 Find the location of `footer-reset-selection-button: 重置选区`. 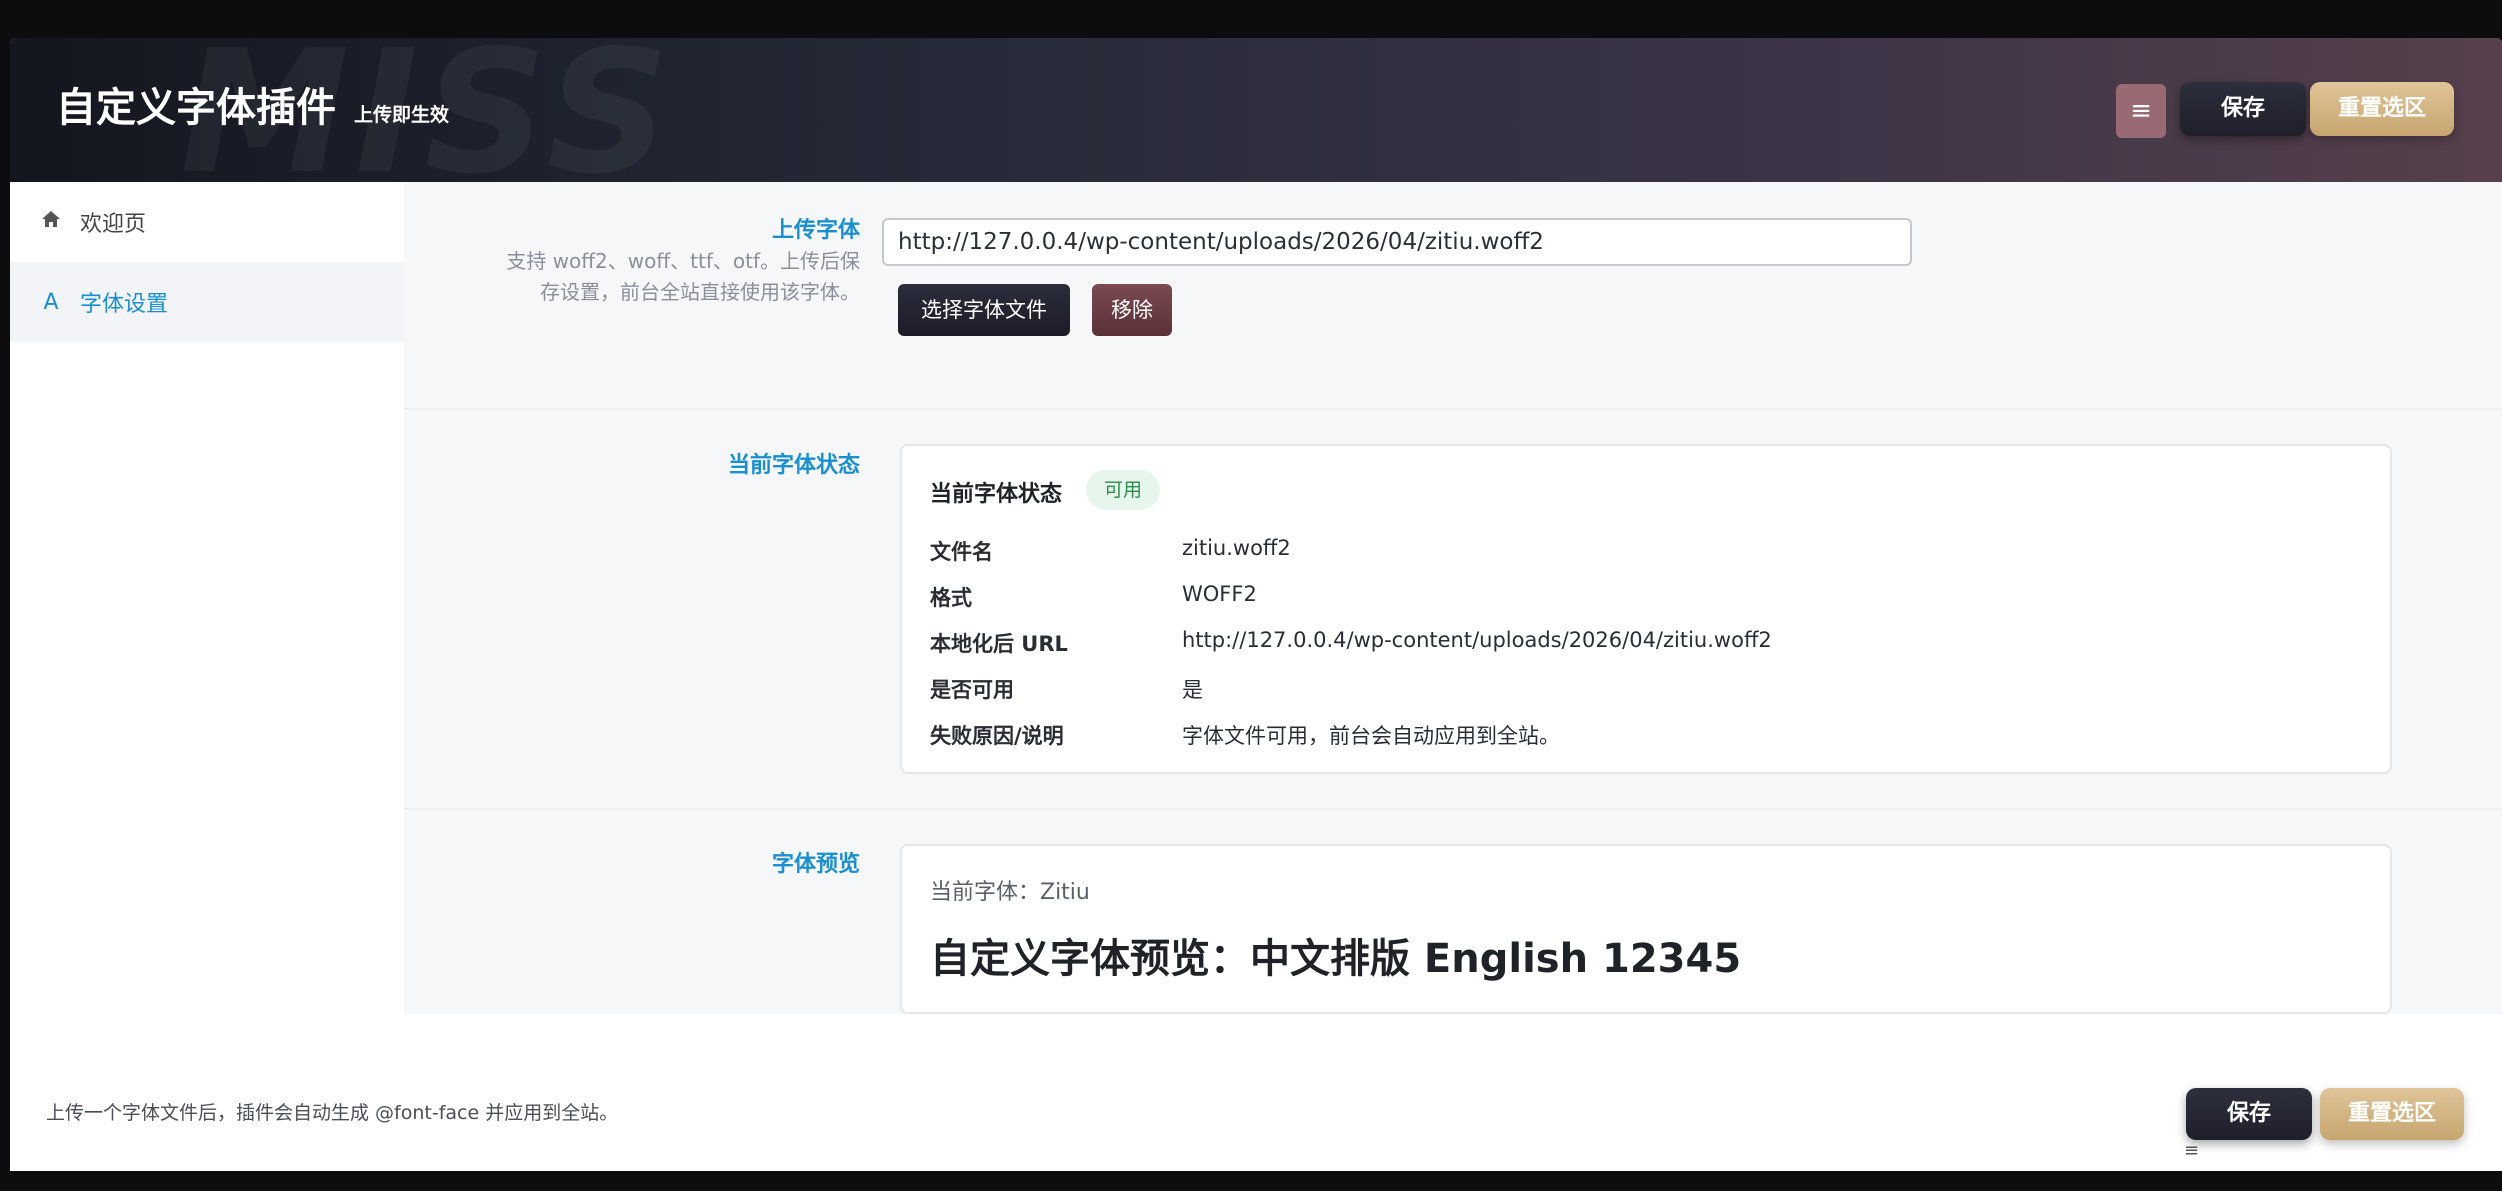

footer-reset-selection-button: 重置选区 is located at coordinates (2392, 1114).